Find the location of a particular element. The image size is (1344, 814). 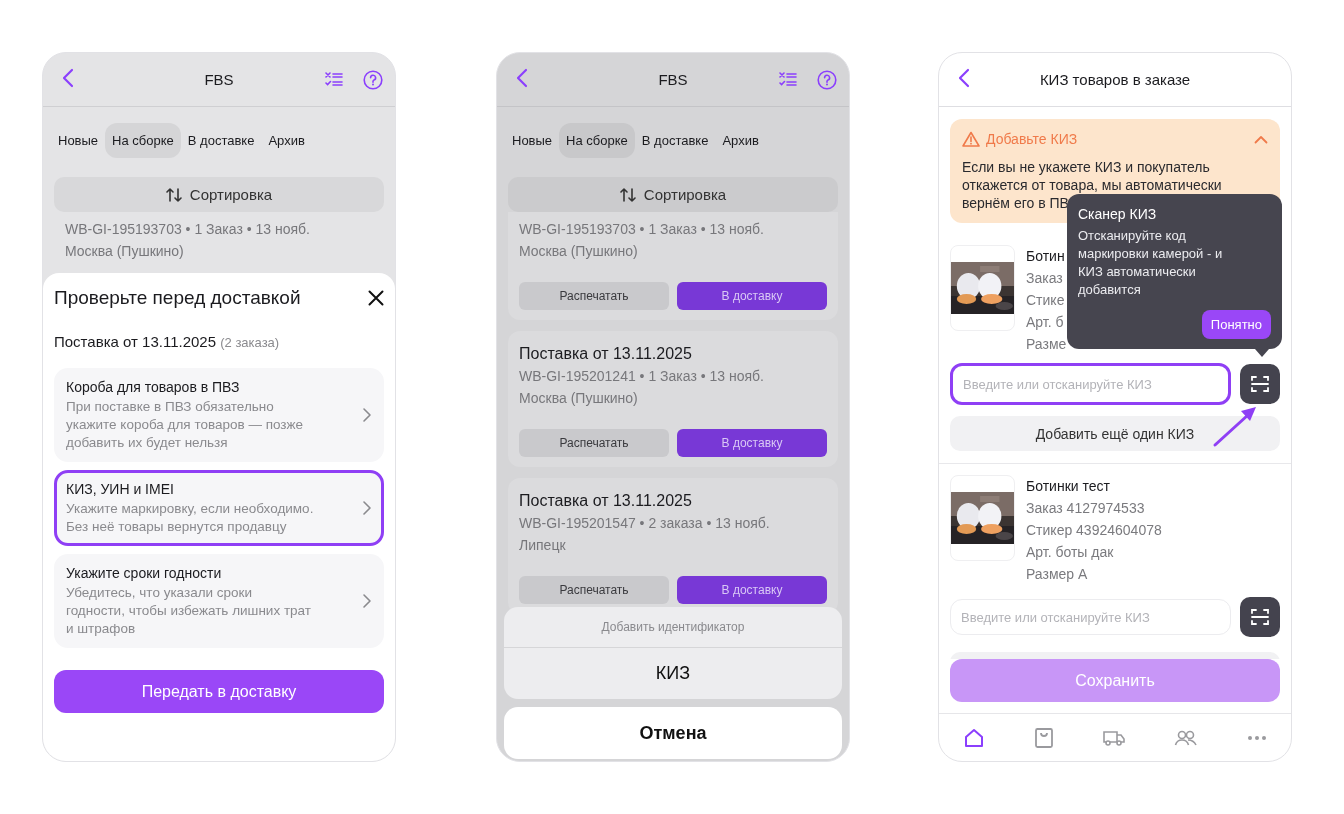

tooltip-title: Сканер КИЗ is located at coordinates (1118, 214).